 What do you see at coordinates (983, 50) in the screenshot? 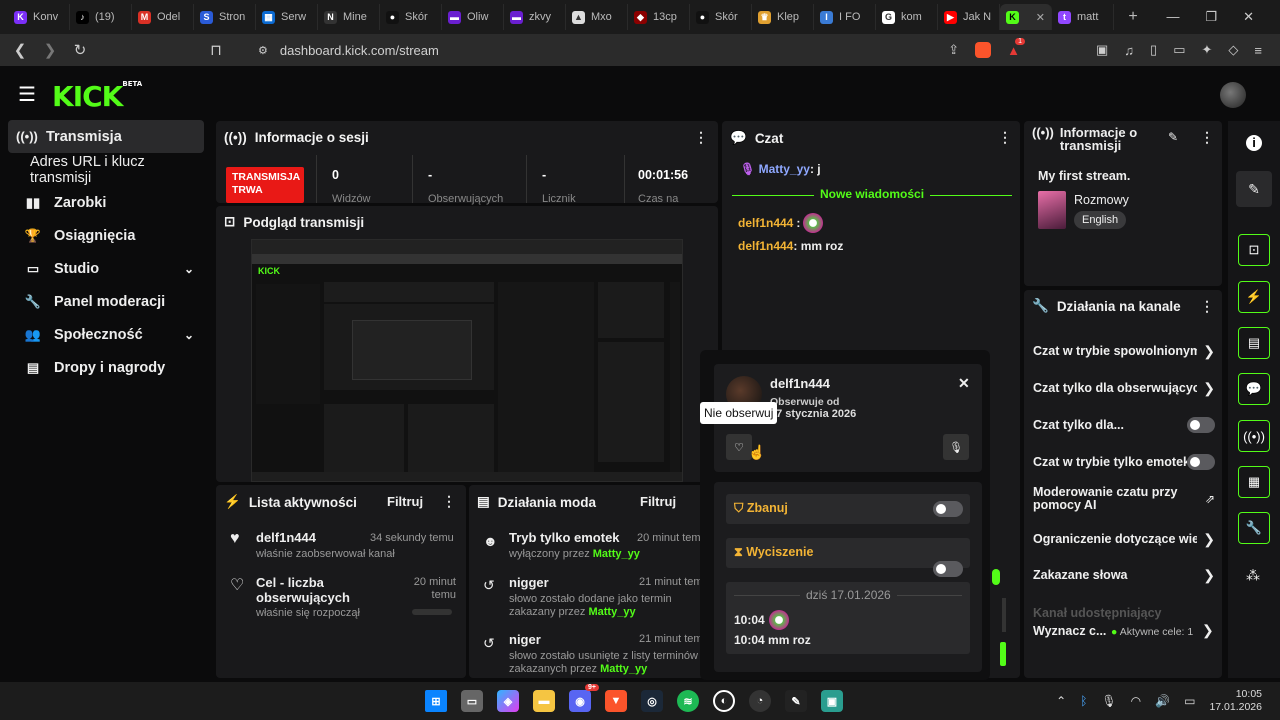
I see `brave-shield-icon` at bounding box center [983, 50].